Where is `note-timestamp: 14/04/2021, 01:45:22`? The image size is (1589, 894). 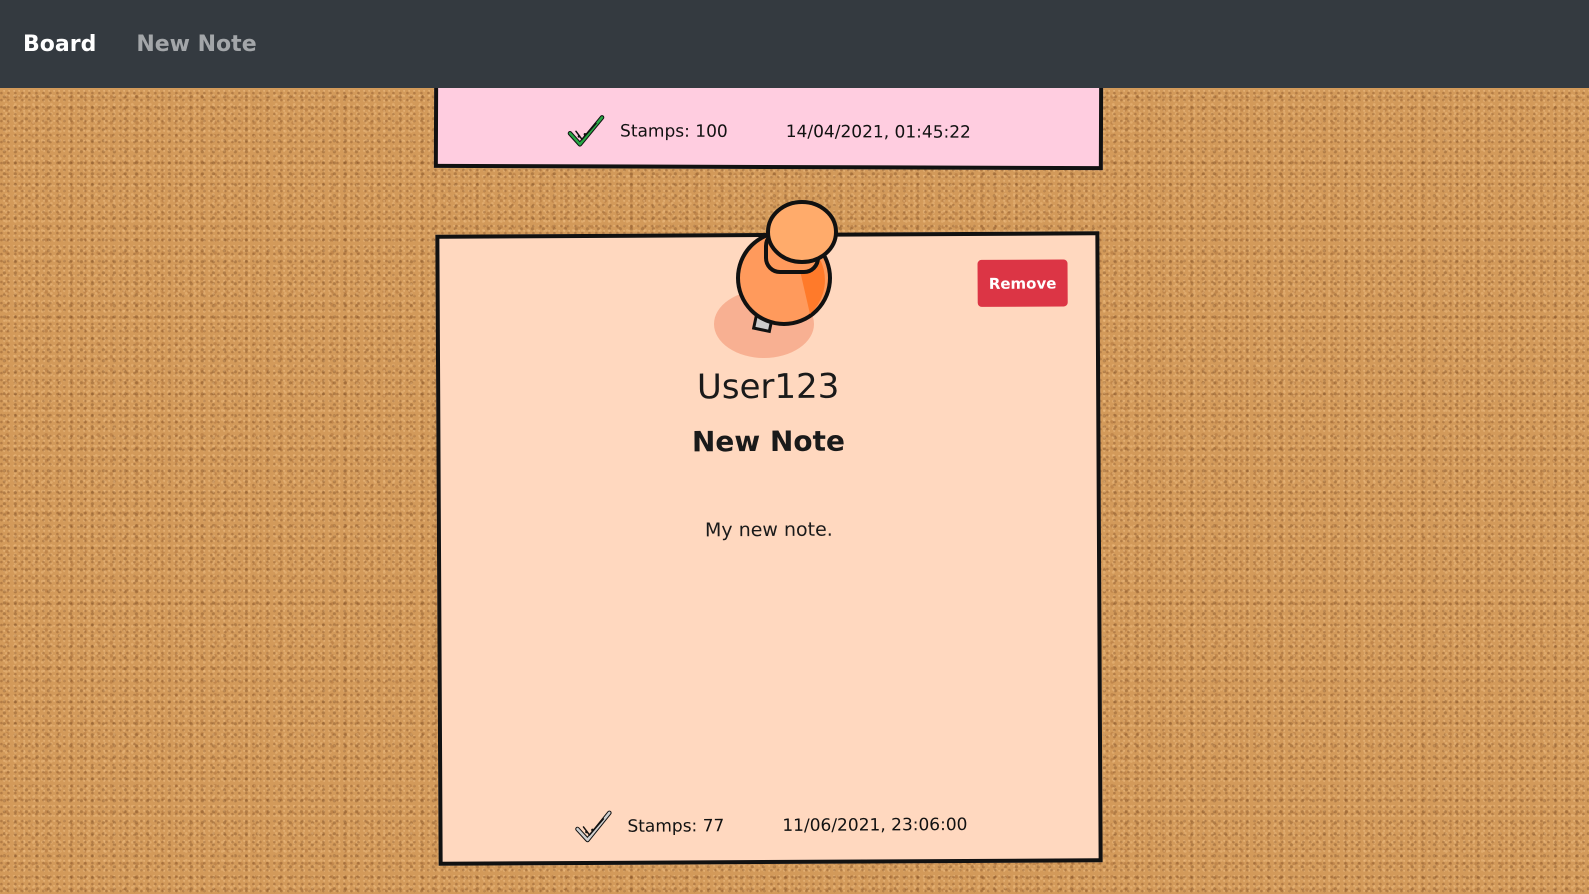
note-timestamp: 14/04/2021, 01:45:22 is located at coordinates (878, 132).